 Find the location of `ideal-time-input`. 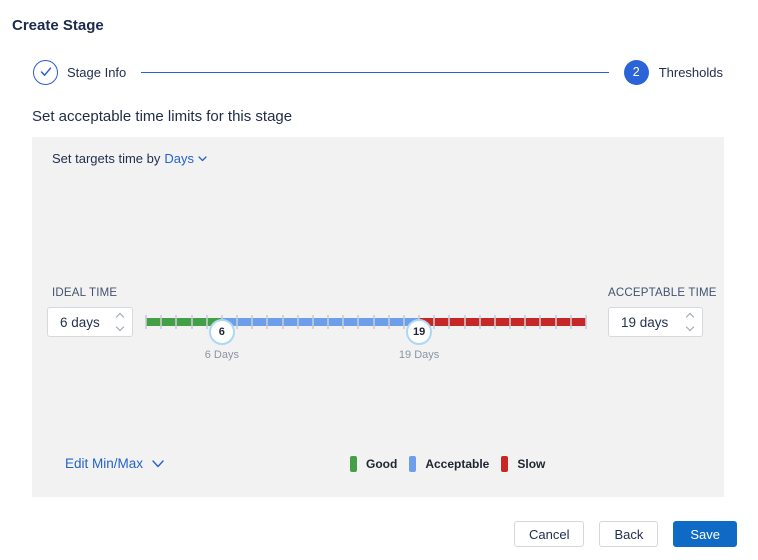

ideal-time-input is located at coordinates (81, 322).